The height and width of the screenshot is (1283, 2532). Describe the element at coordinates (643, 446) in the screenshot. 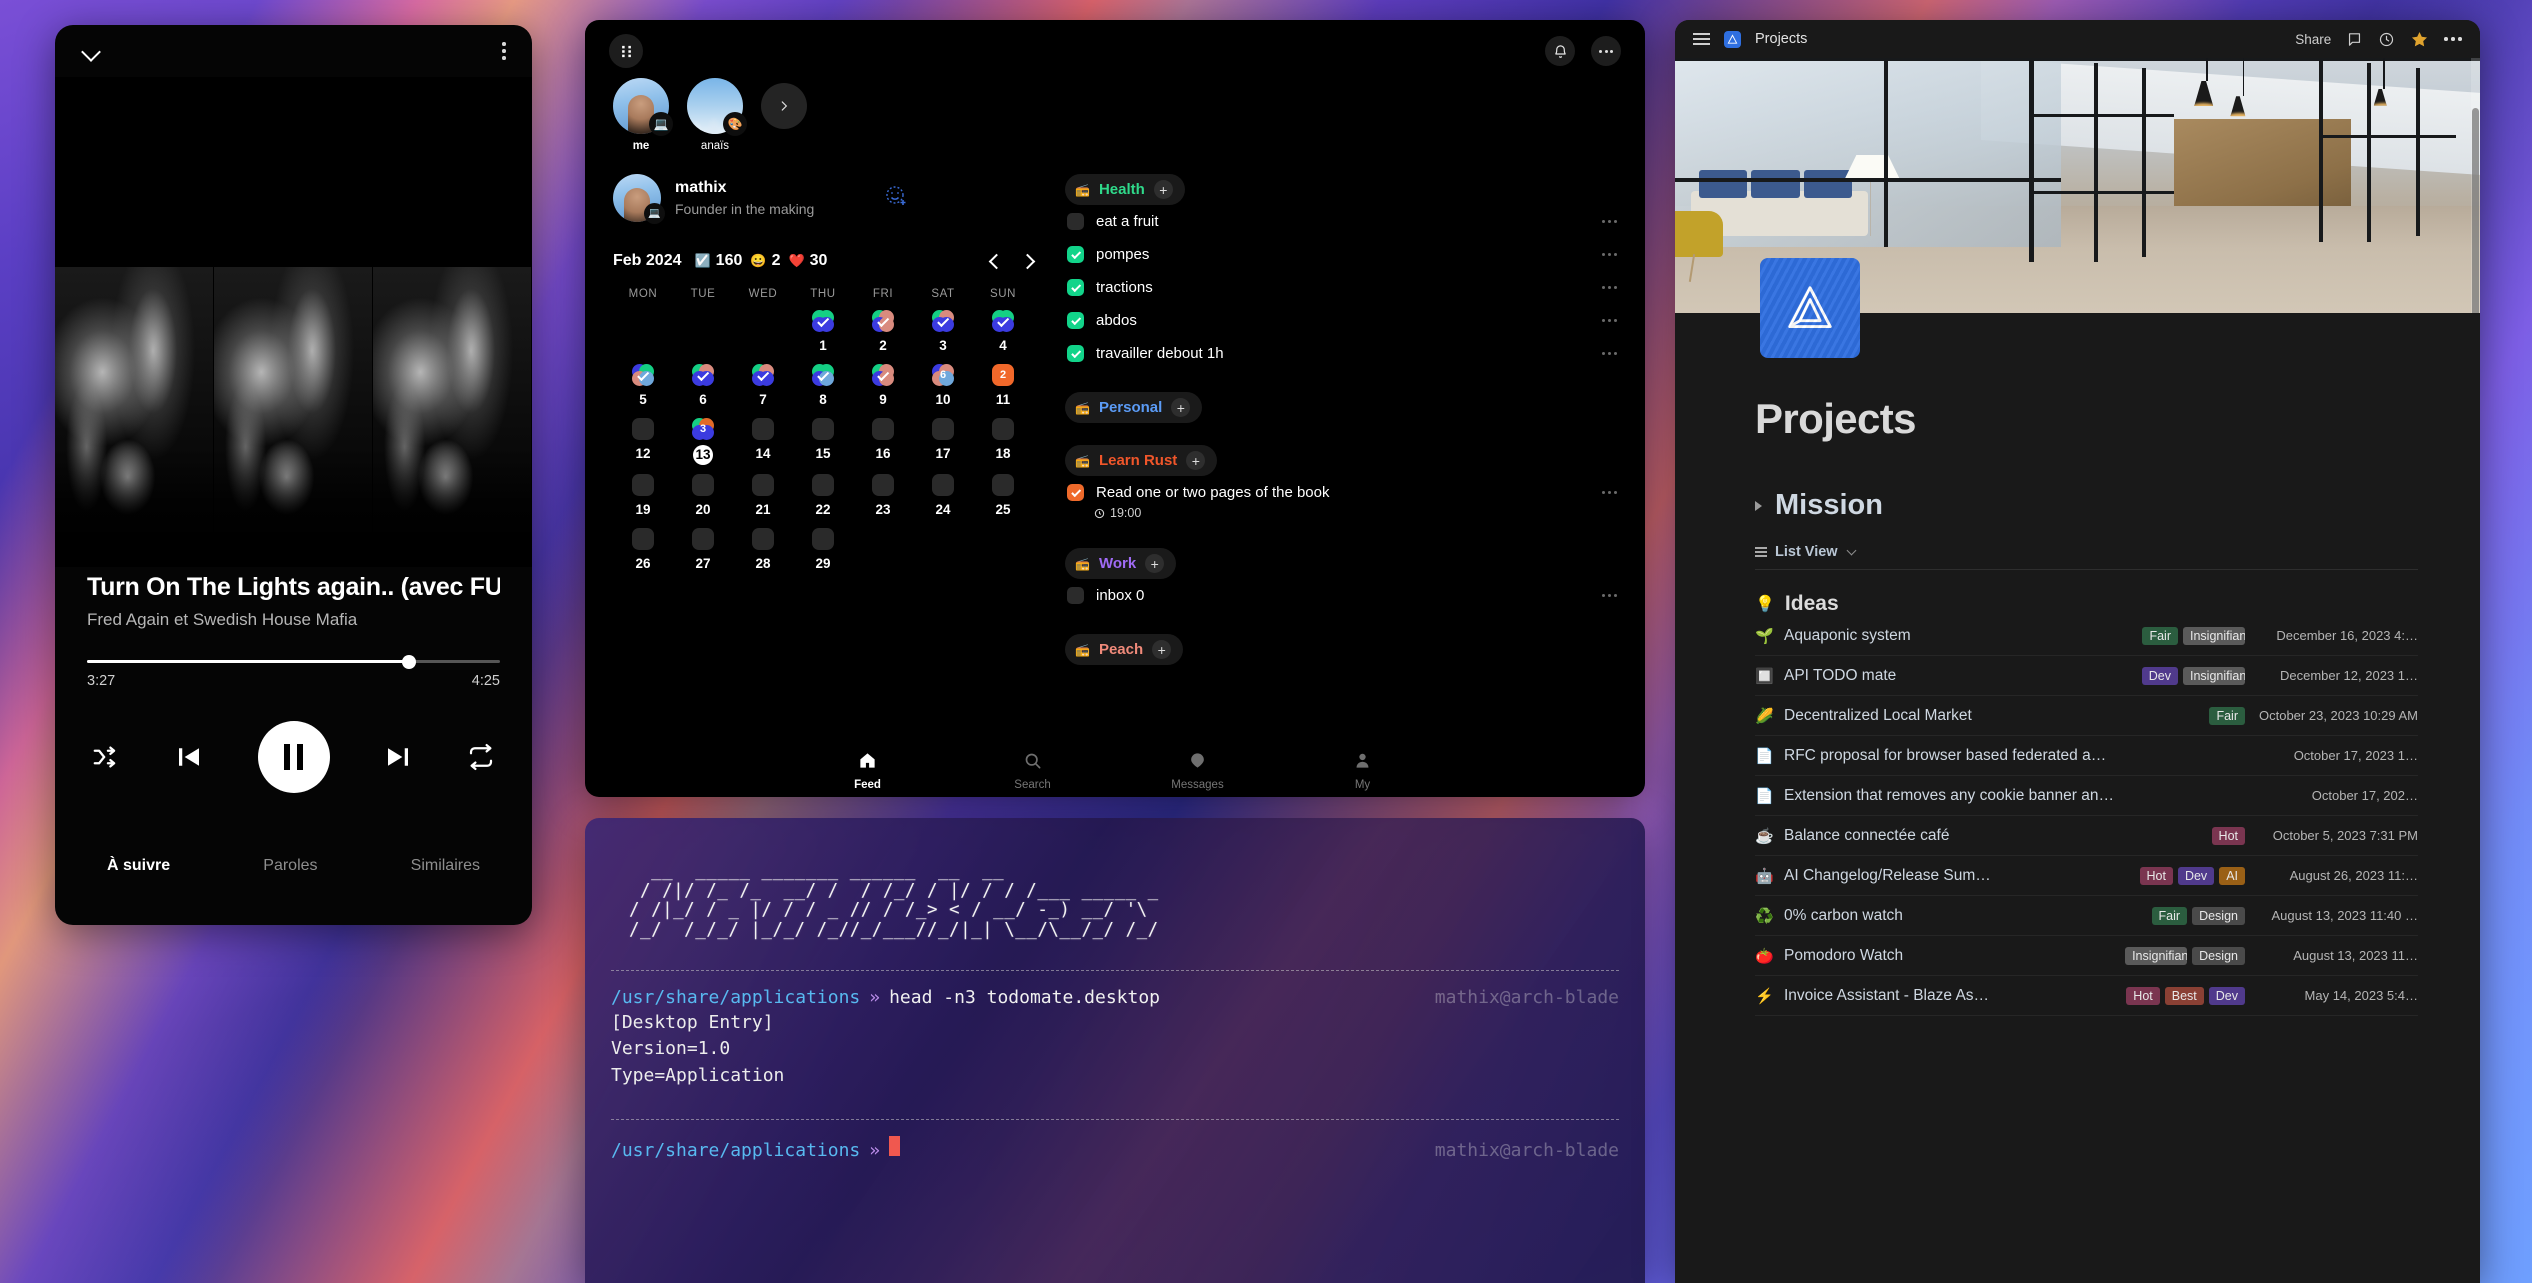

I see `calendar-day-cell: 12` at that location.